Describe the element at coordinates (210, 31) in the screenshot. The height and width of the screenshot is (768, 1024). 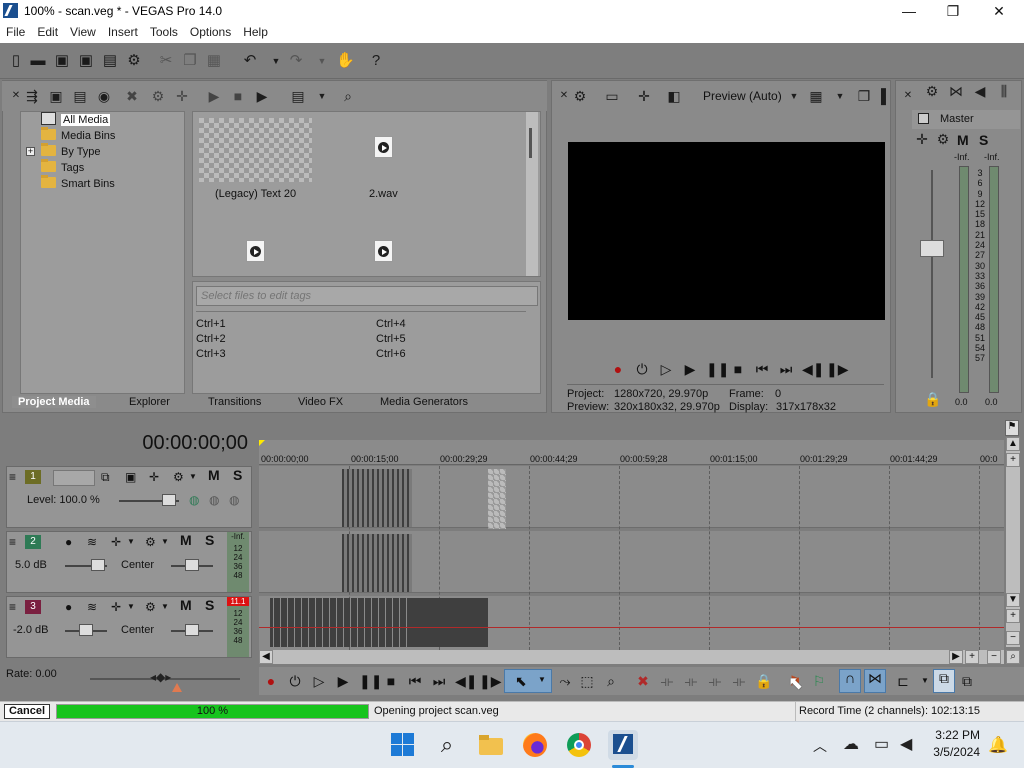
I see `menu-options: Options` at that location.